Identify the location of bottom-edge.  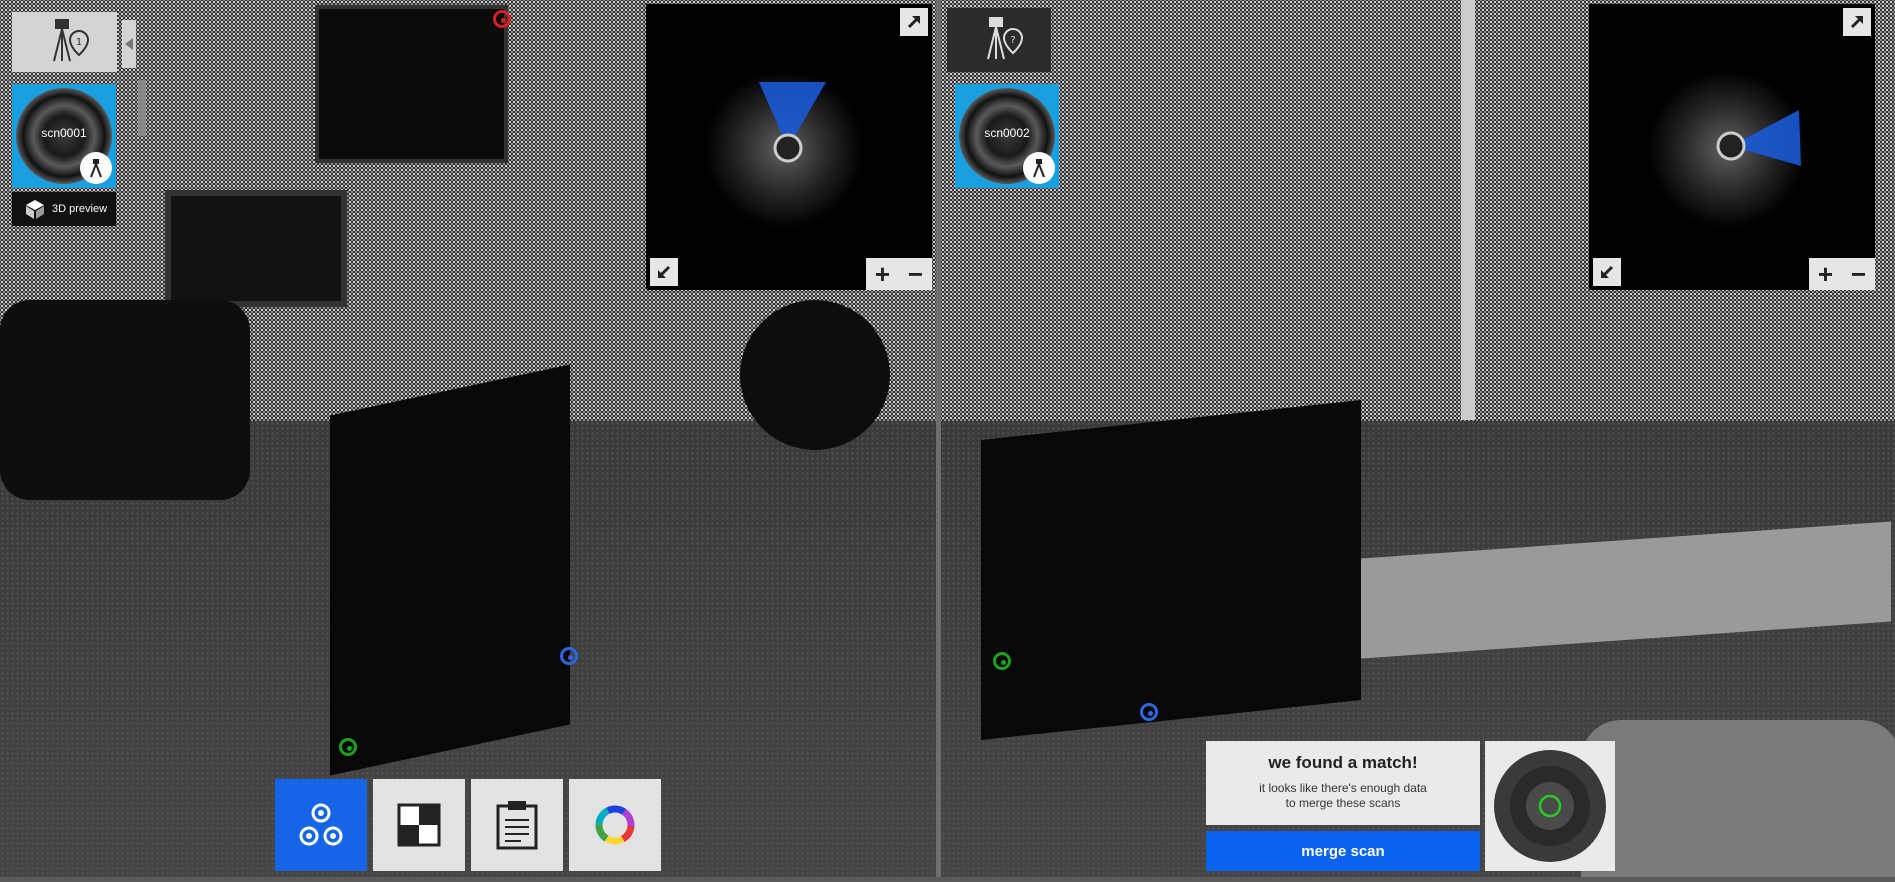
(947, 879).